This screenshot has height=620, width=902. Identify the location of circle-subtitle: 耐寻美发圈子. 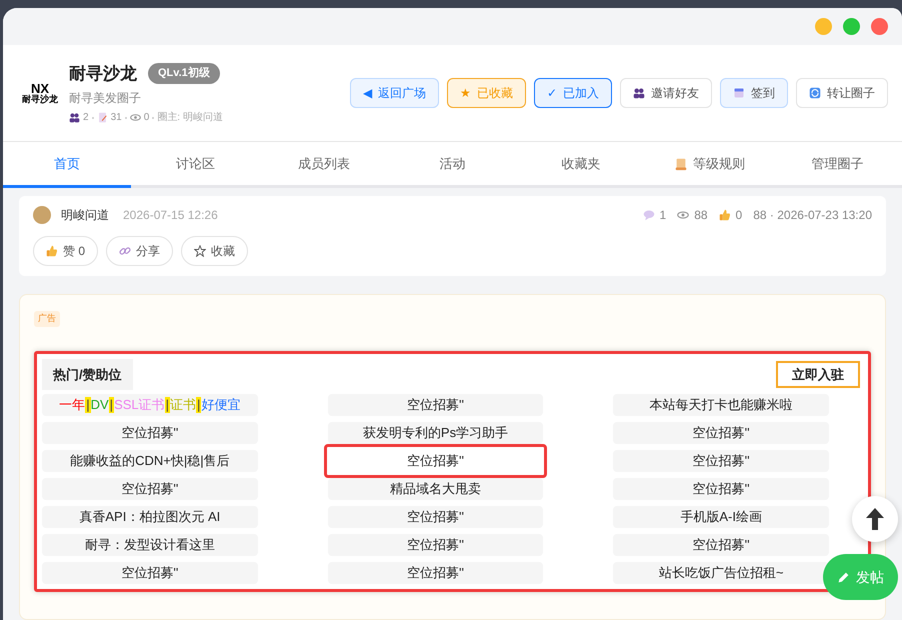
(105, 99).